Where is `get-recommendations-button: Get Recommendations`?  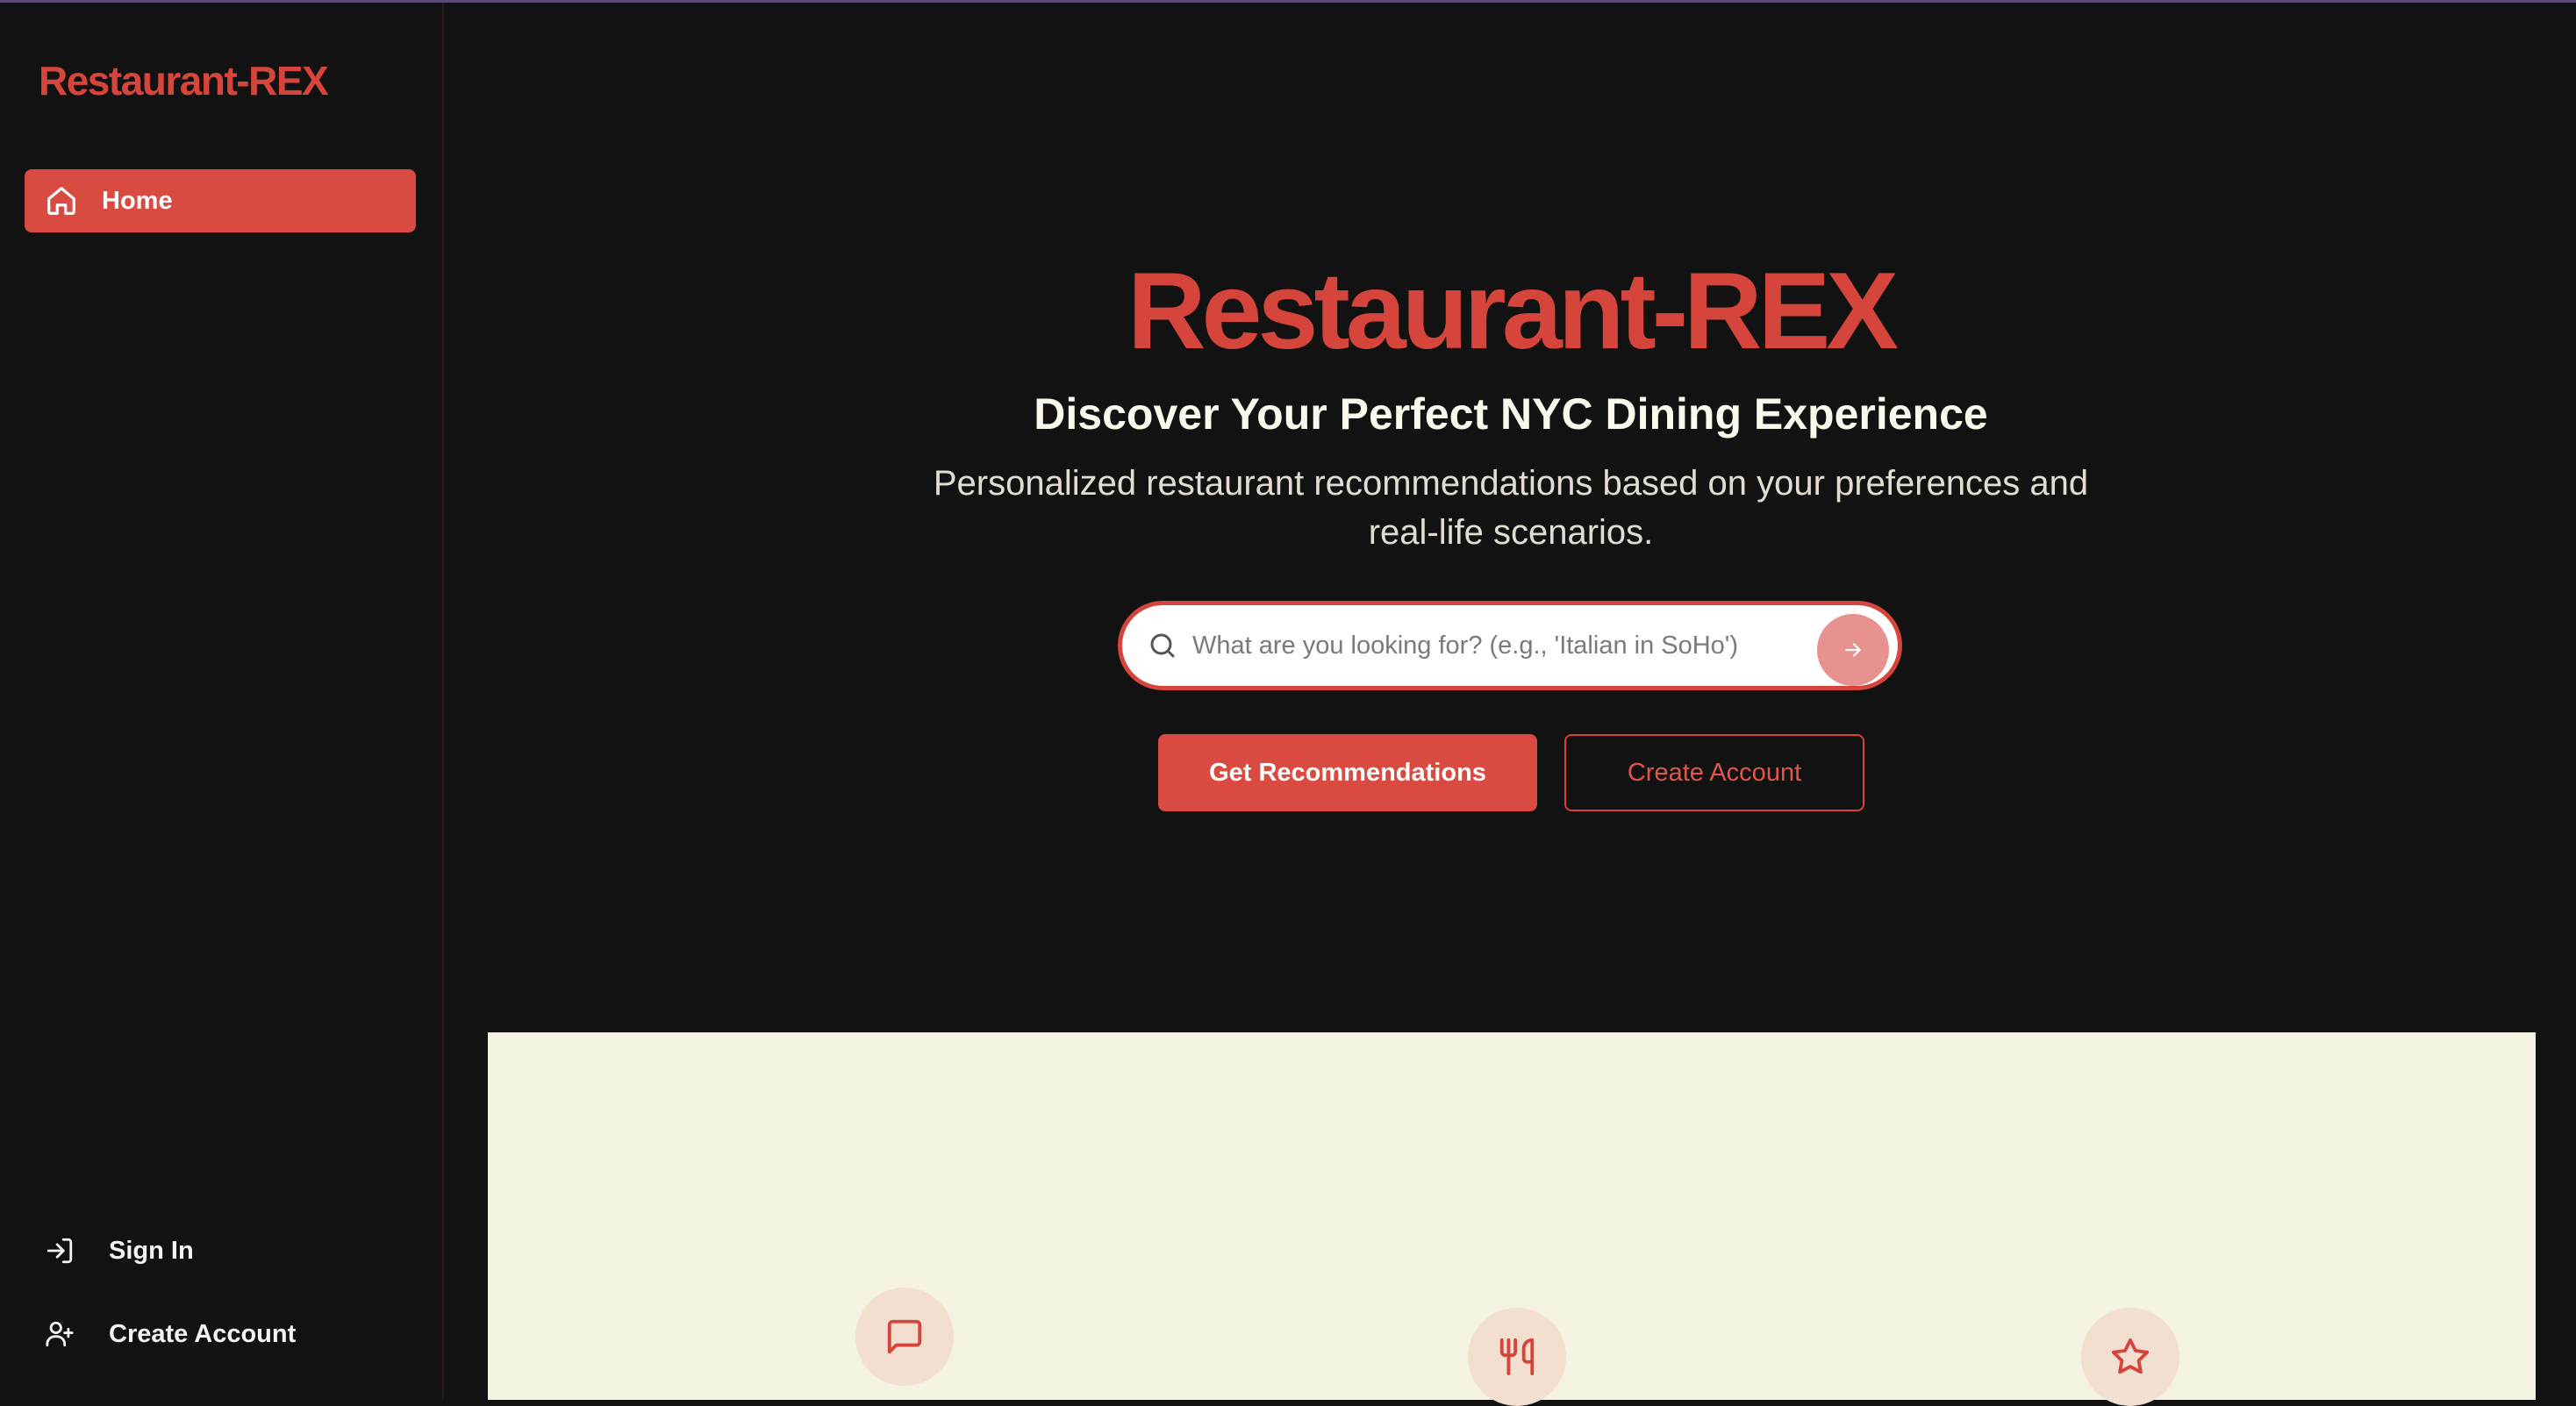 get-recommendations-button: Get Recommendations is located at coordinates (1347, 772).